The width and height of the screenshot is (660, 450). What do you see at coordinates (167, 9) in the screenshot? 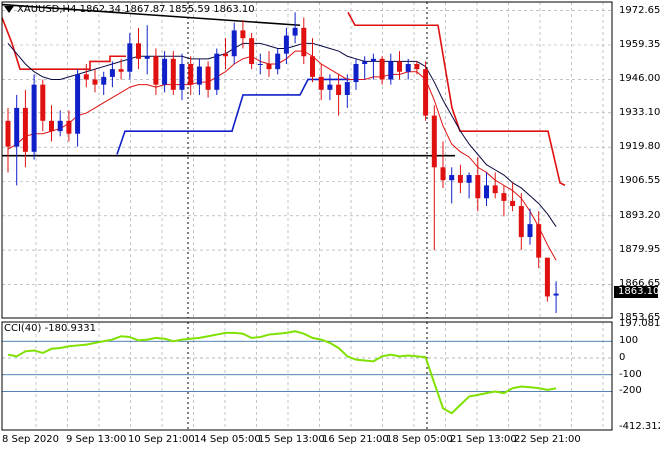
I see `ohlc-readout: 1862.34 1867.87 1855.59 1863.10` at bounding box center [167, 9].